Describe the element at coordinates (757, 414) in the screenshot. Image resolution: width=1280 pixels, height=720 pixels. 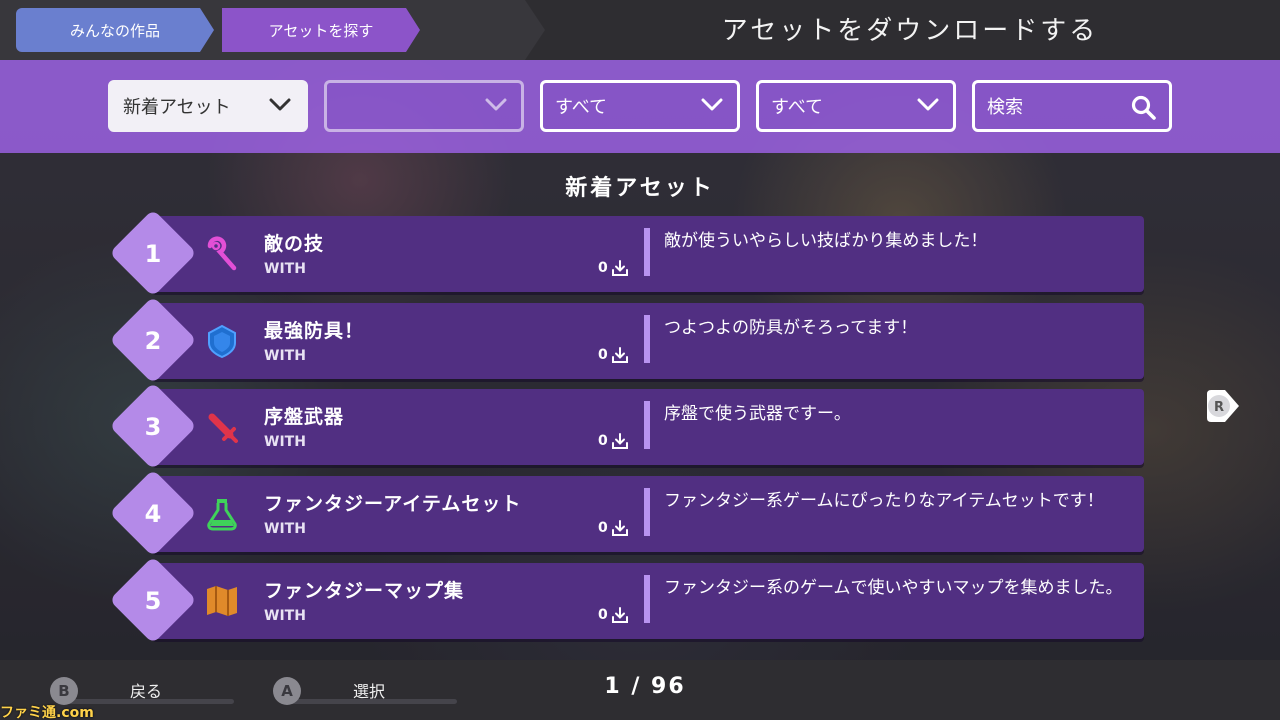
I see `asset-description: 序盤で使う武器ですー。` at that location.